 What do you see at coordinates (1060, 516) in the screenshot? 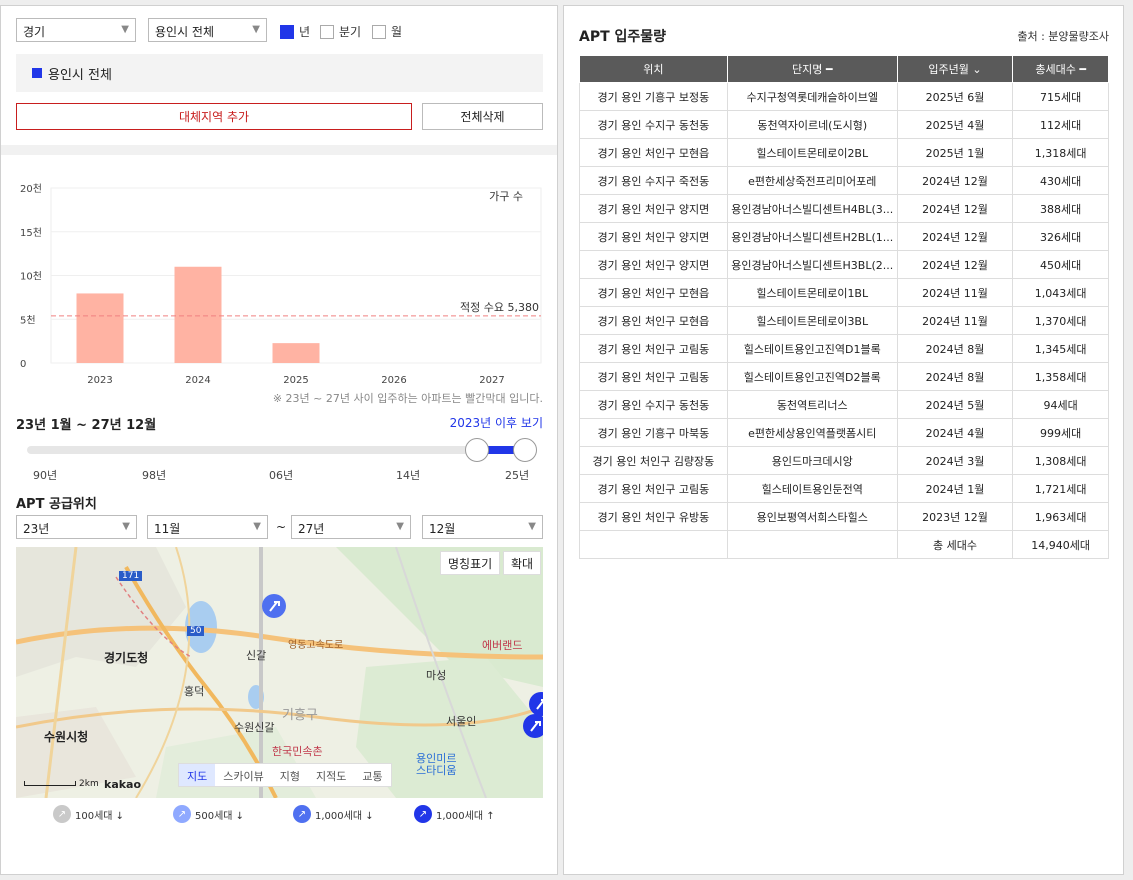
I see `cell-households: 1,963세대` at bounding box center [1060, 516].